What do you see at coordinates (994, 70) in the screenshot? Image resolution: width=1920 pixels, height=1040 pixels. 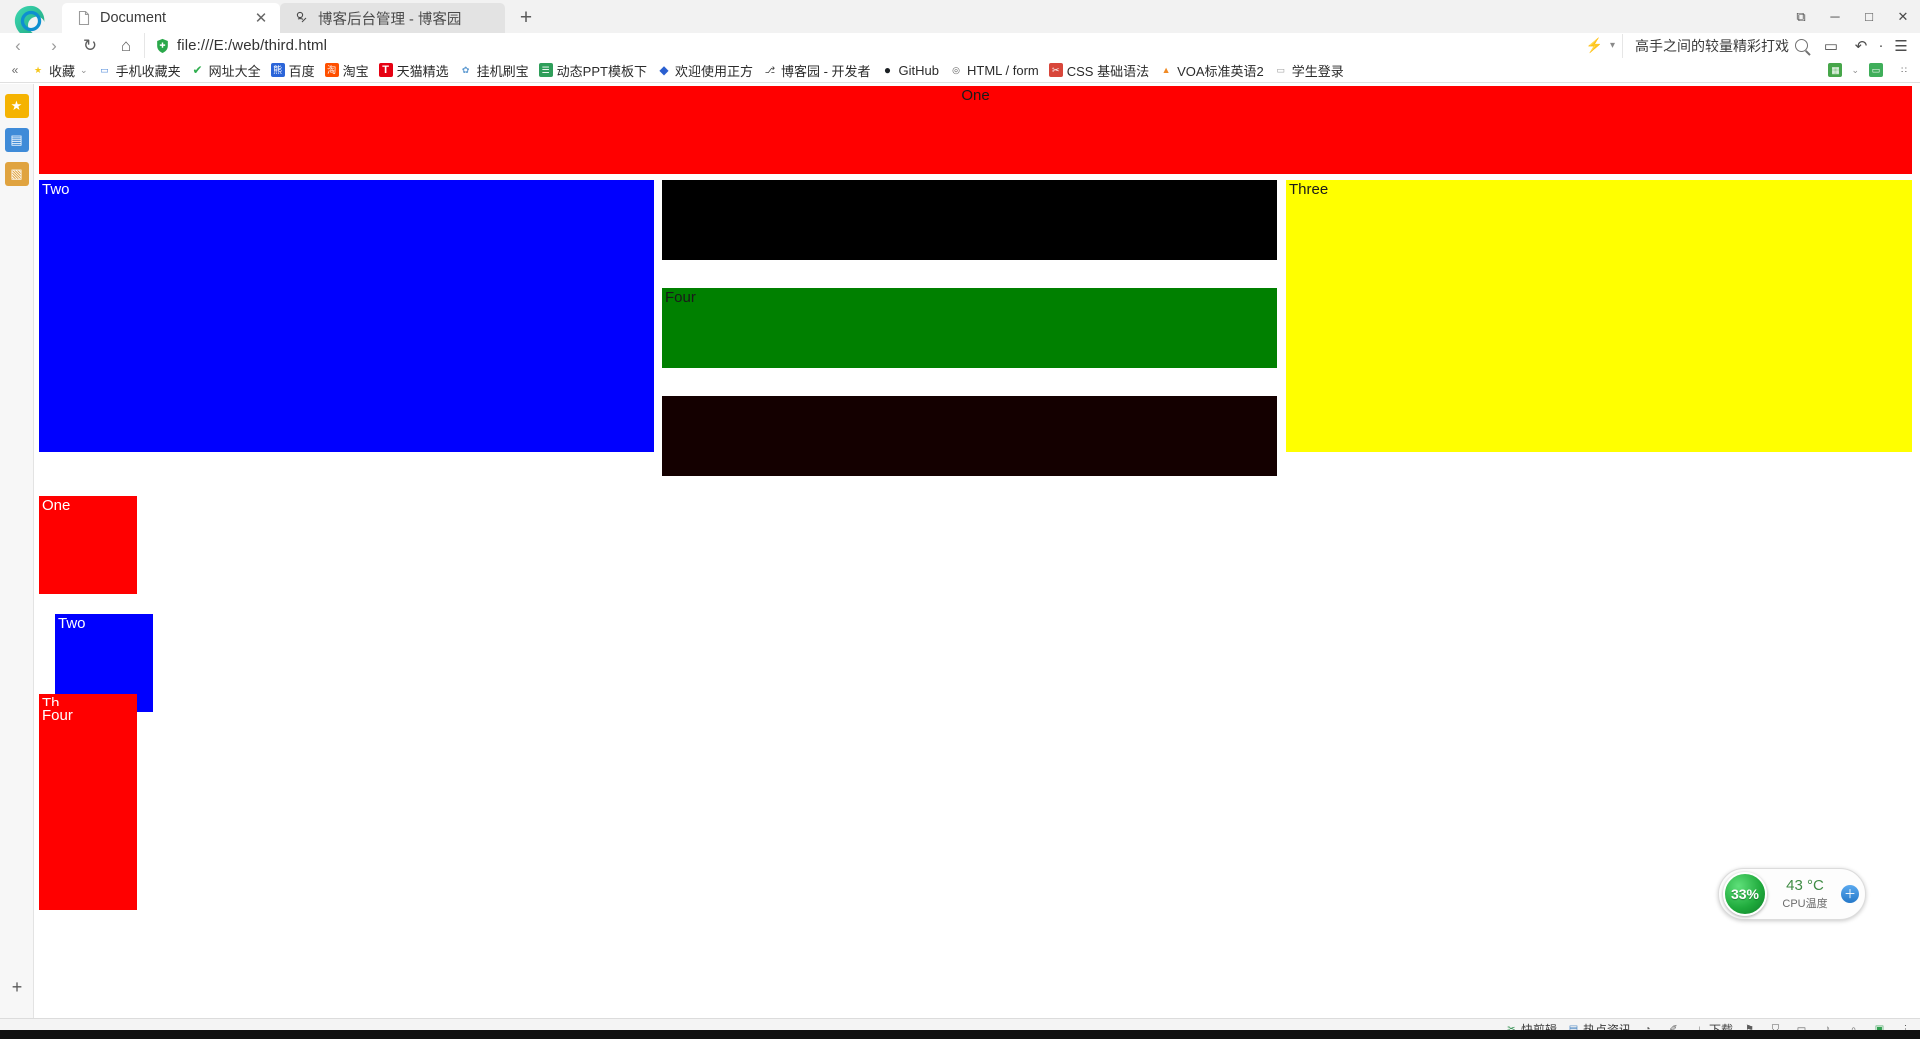 I see `bookmark-item-11: ◎ HTML / form` at bounding box center [994, 70].